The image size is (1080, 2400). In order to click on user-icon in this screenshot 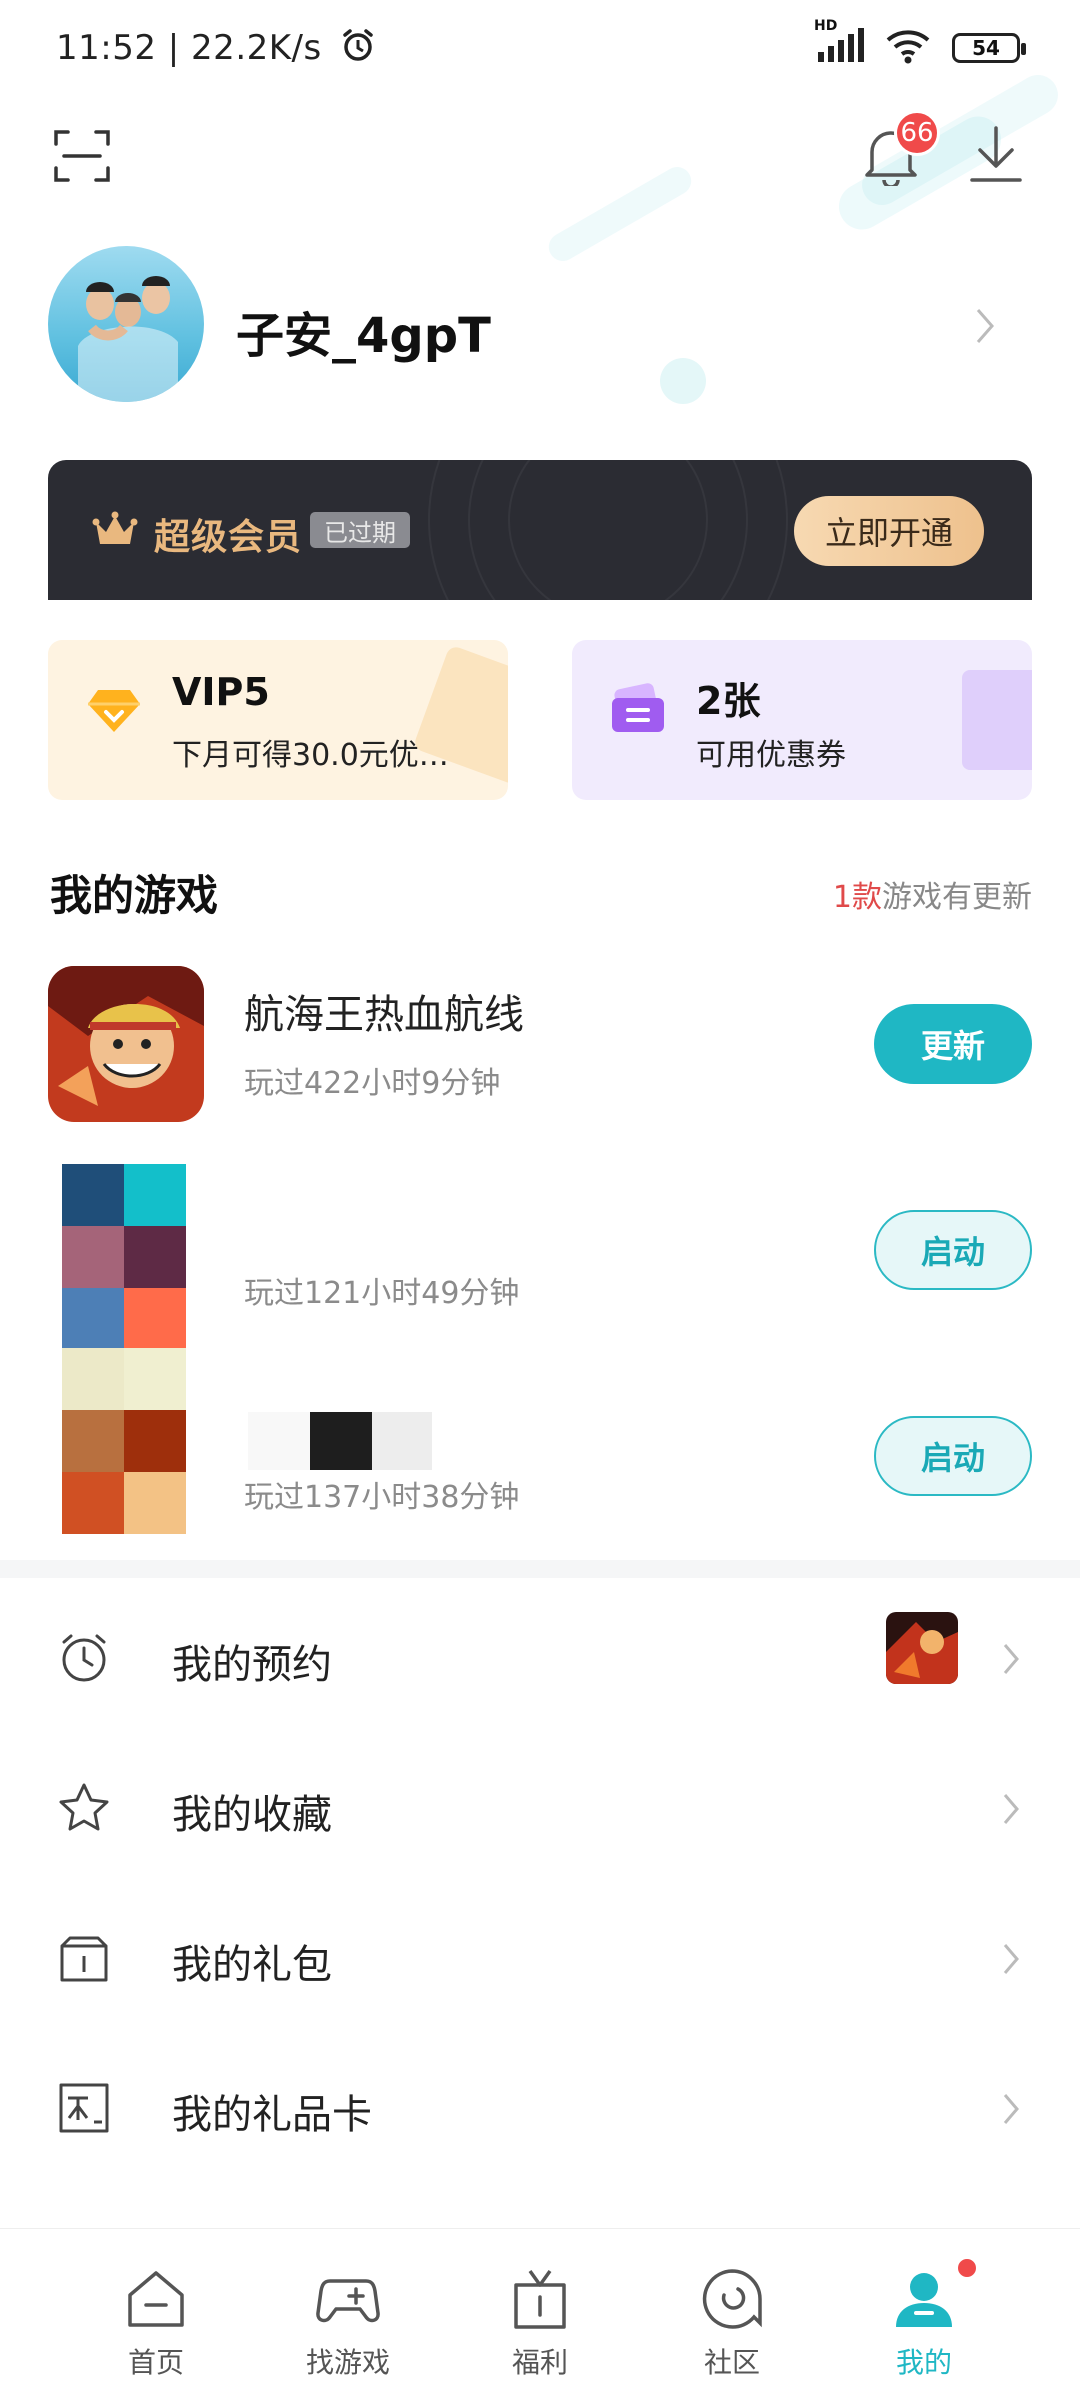, I will do `click(924, 2299)`.